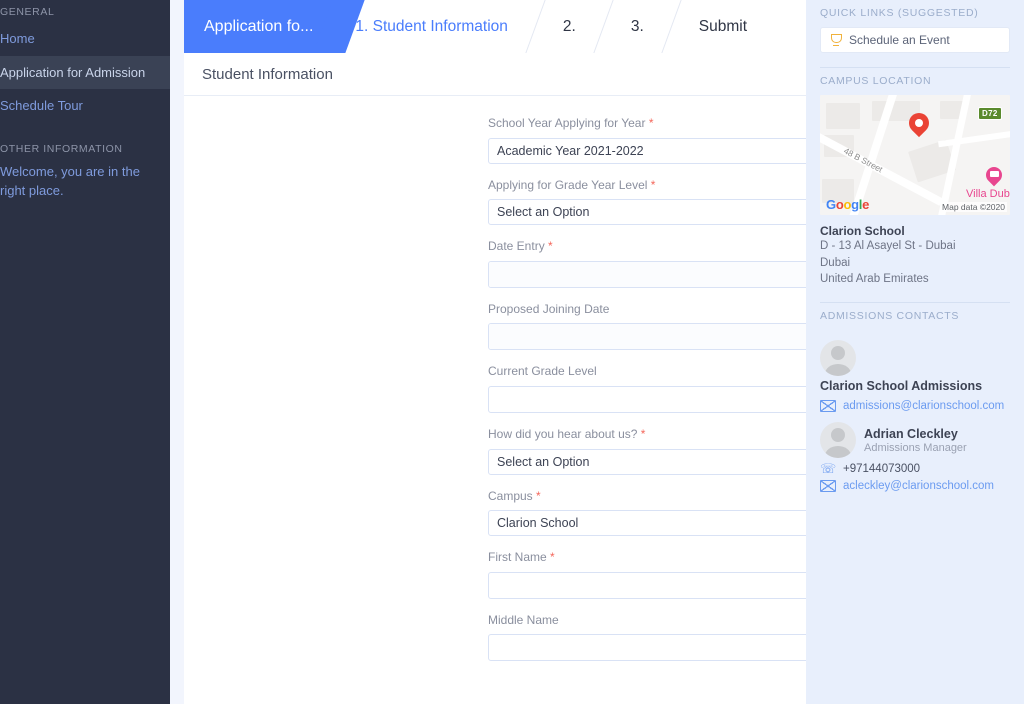 This screenshot has height=704, width=1024. Describe the element at coordinates (647, 497) in the screenshot. I see `field-campus-label: Campus *` at that location.